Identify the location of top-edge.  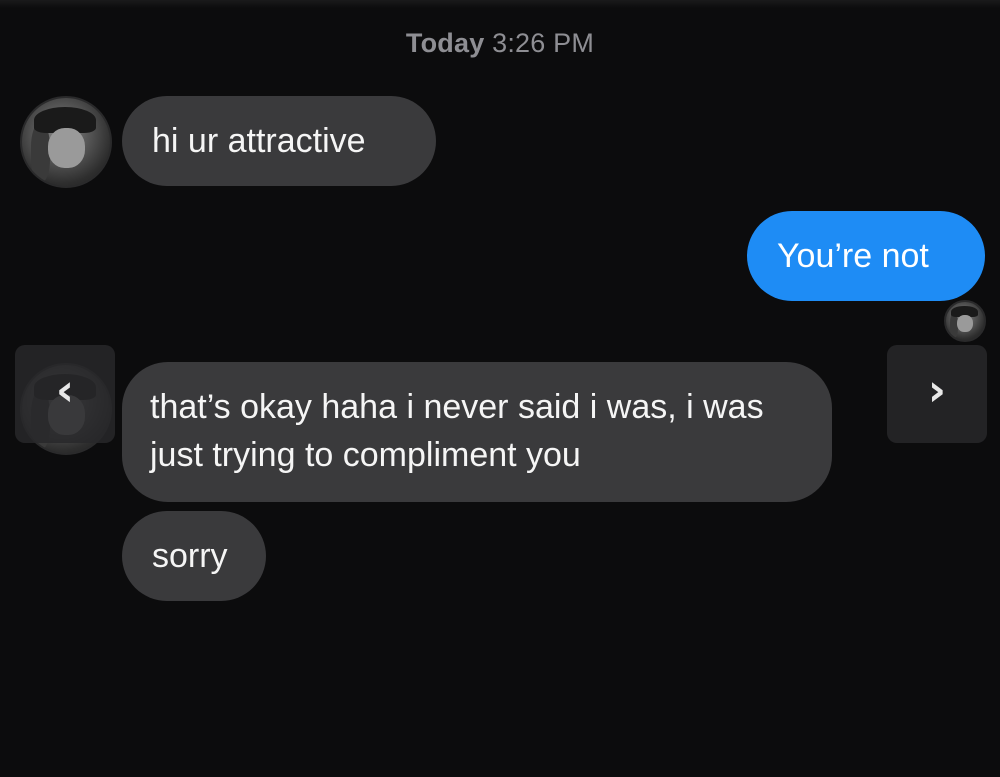
(500, 4).